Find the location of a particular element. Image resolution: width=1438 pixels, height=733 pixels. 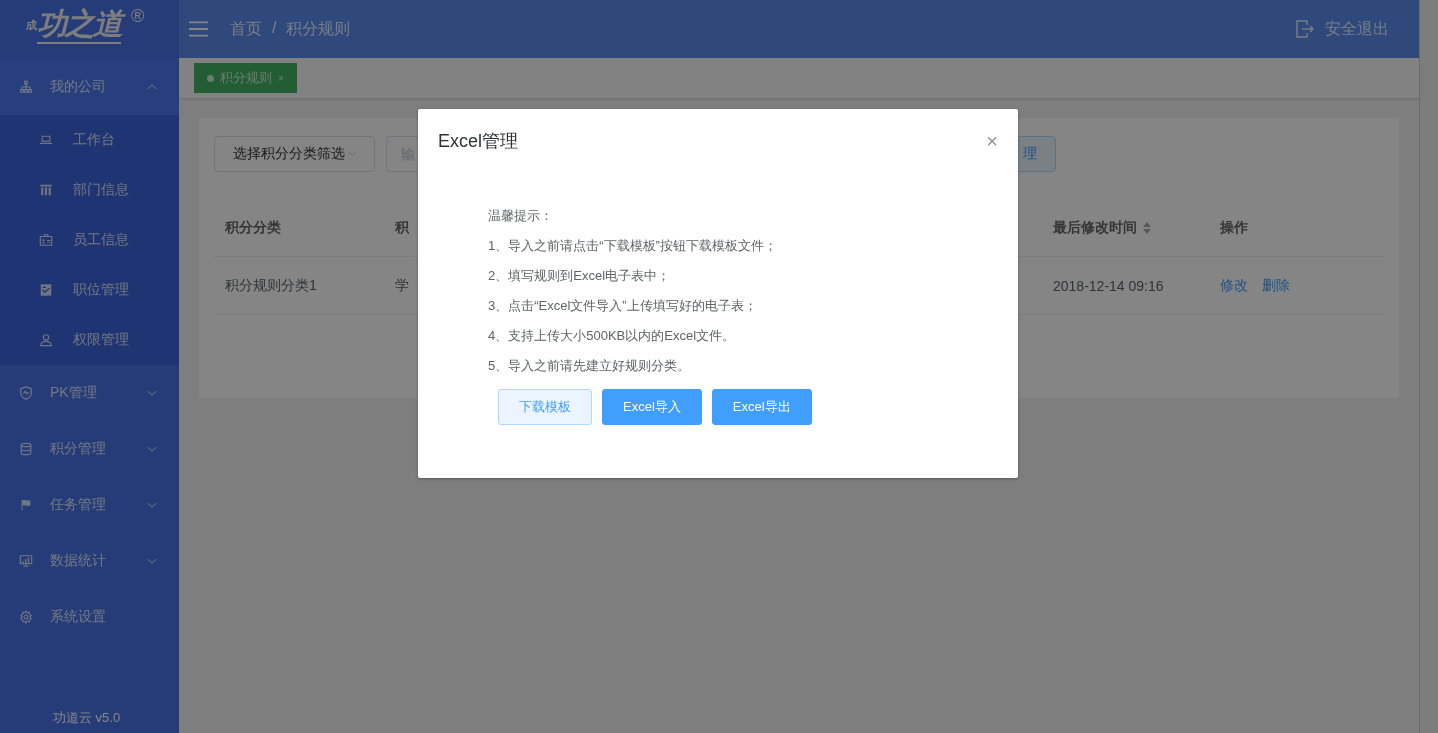

sidebar-item: 积分管理 is located at coordinates (89, 449).